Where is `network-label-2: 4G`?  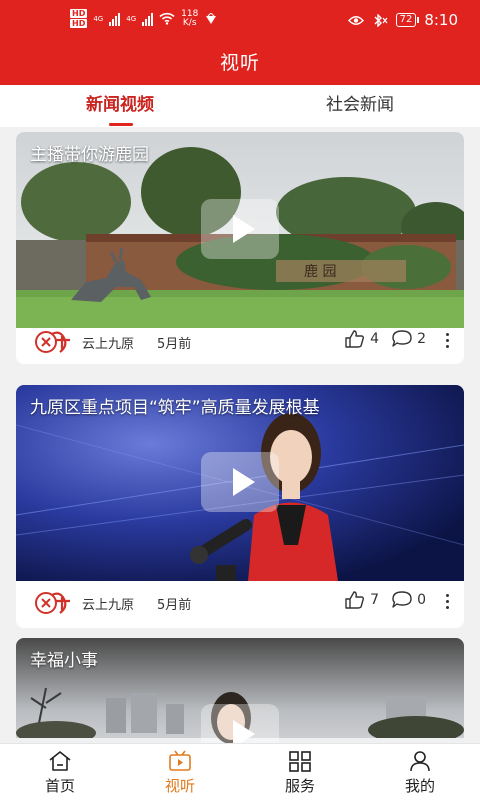 network-label-2: 4G is located at coordinates (131, 18).